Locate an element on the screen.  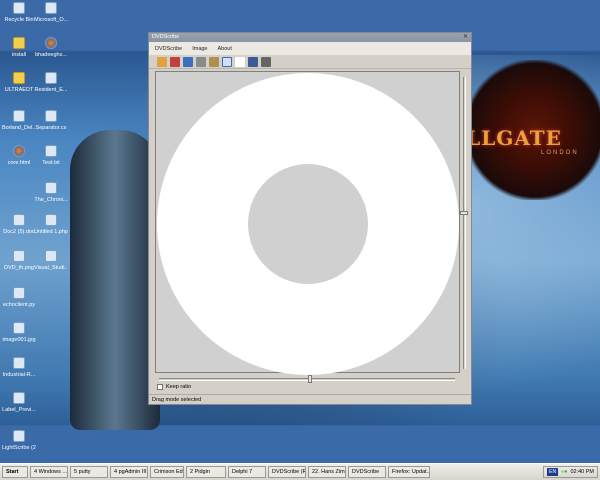
delete-icon is located at coordinates (266, 61).